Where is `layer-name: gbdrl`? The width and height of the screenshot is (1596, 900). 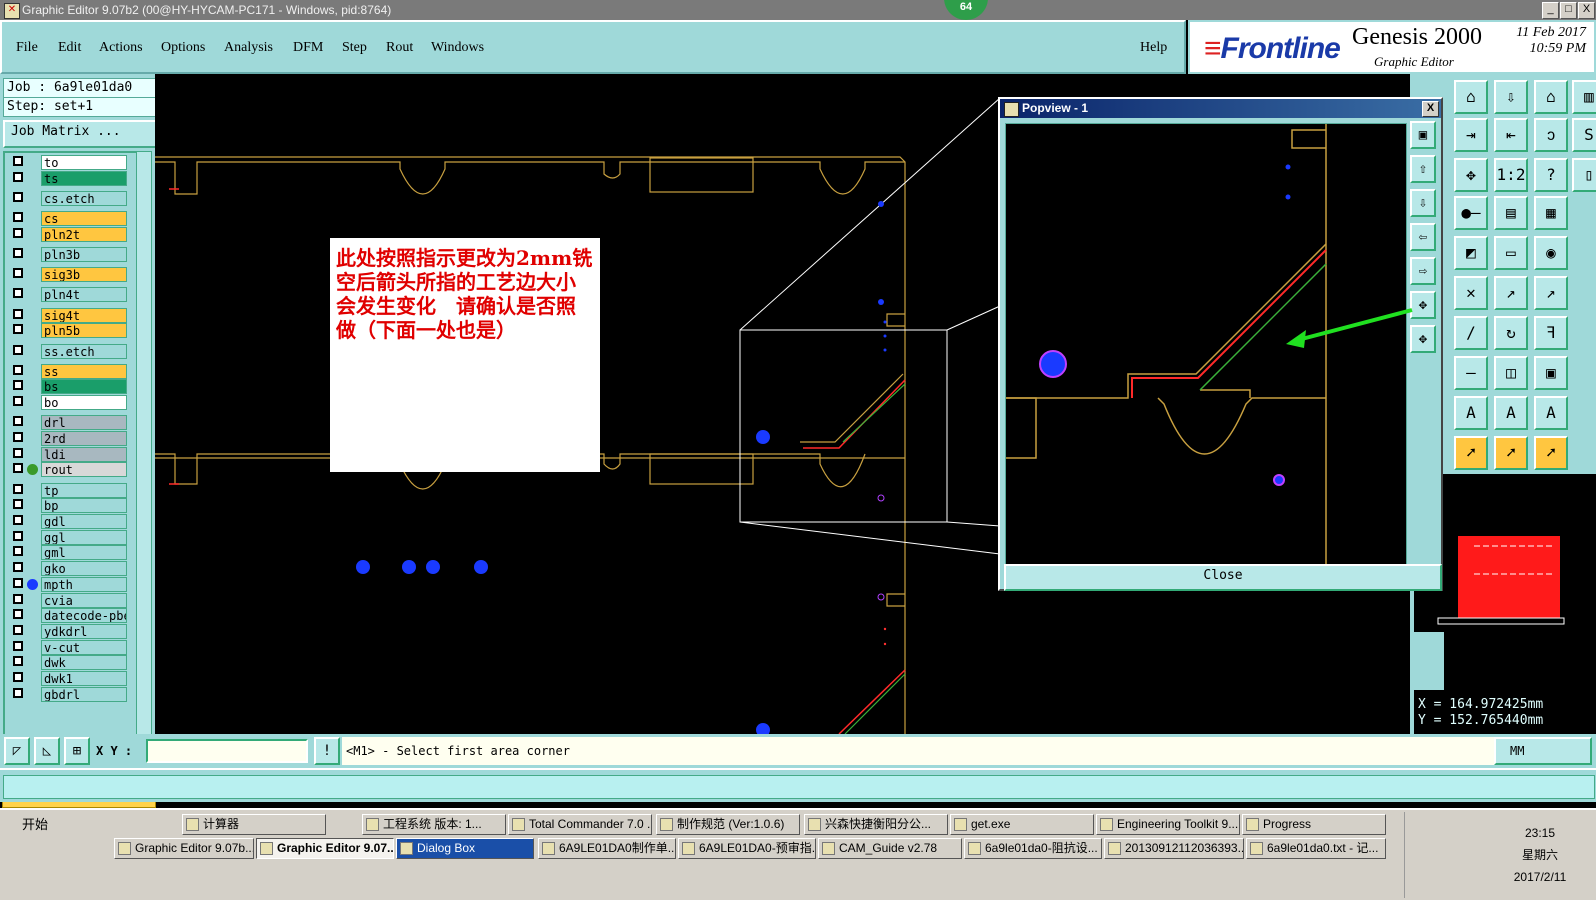 layer-name: gbdrl is located at coordinates (84, 694).